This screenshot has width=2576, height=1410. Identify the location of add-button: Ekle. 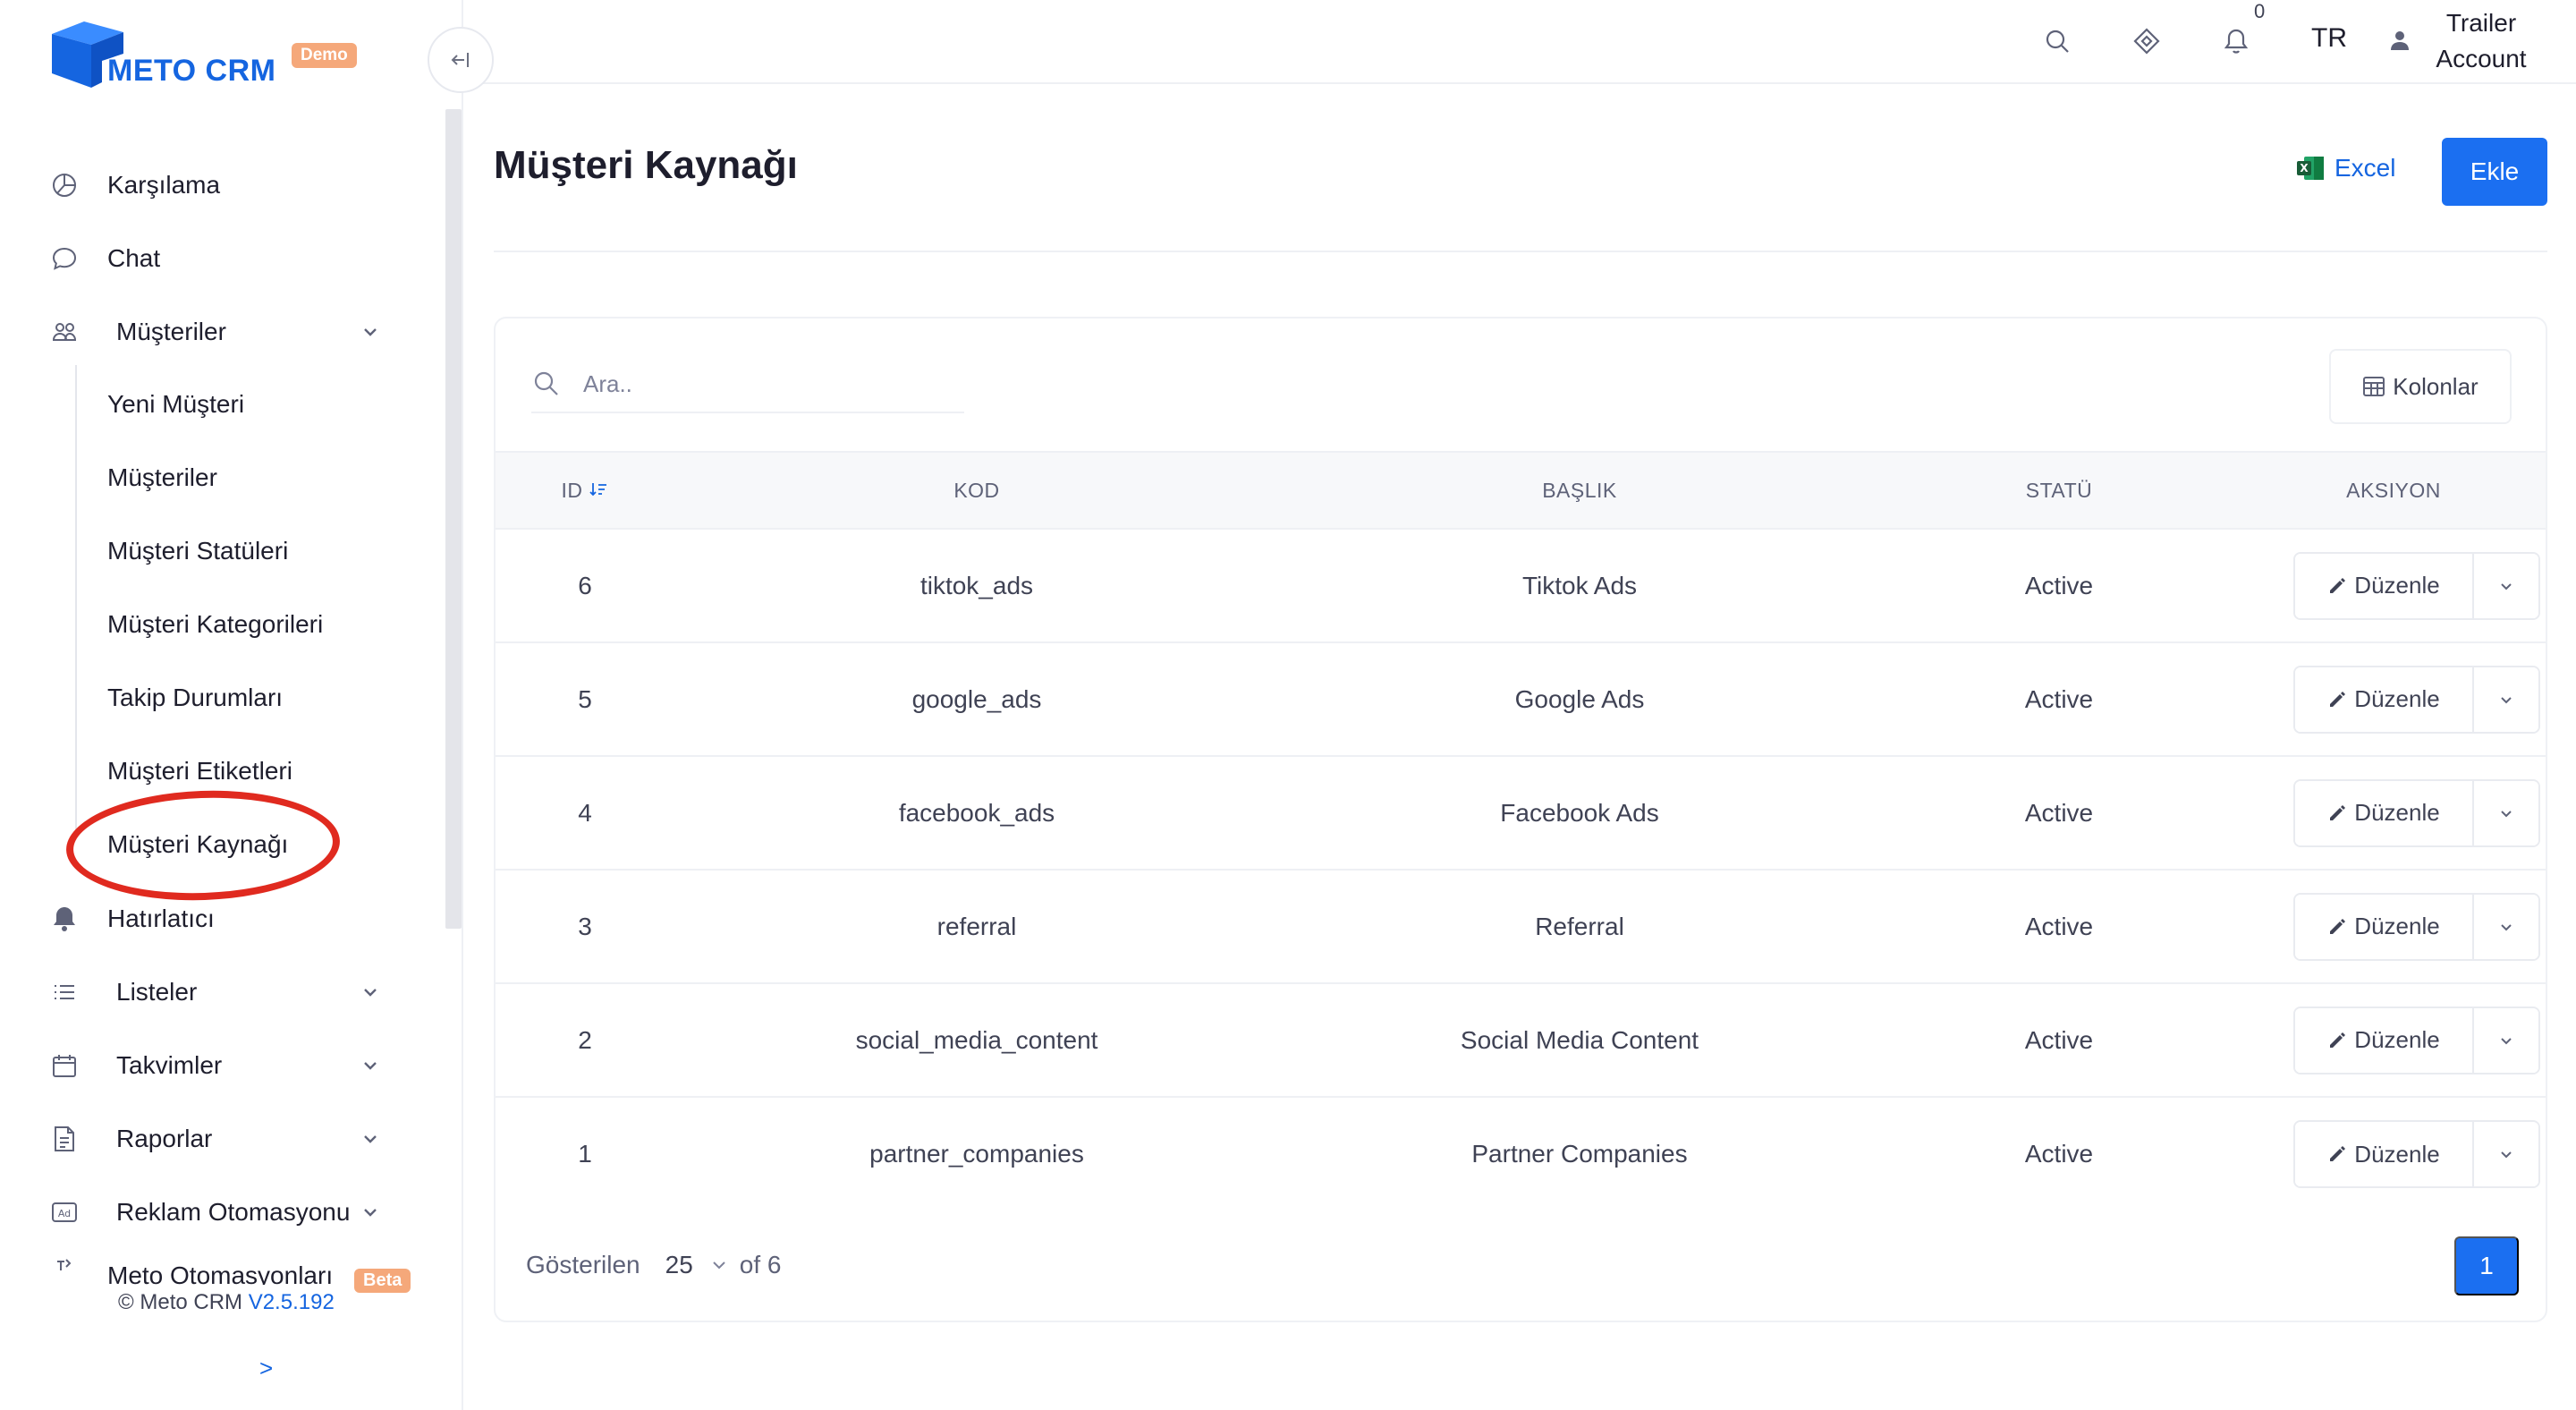
(2494, 172).